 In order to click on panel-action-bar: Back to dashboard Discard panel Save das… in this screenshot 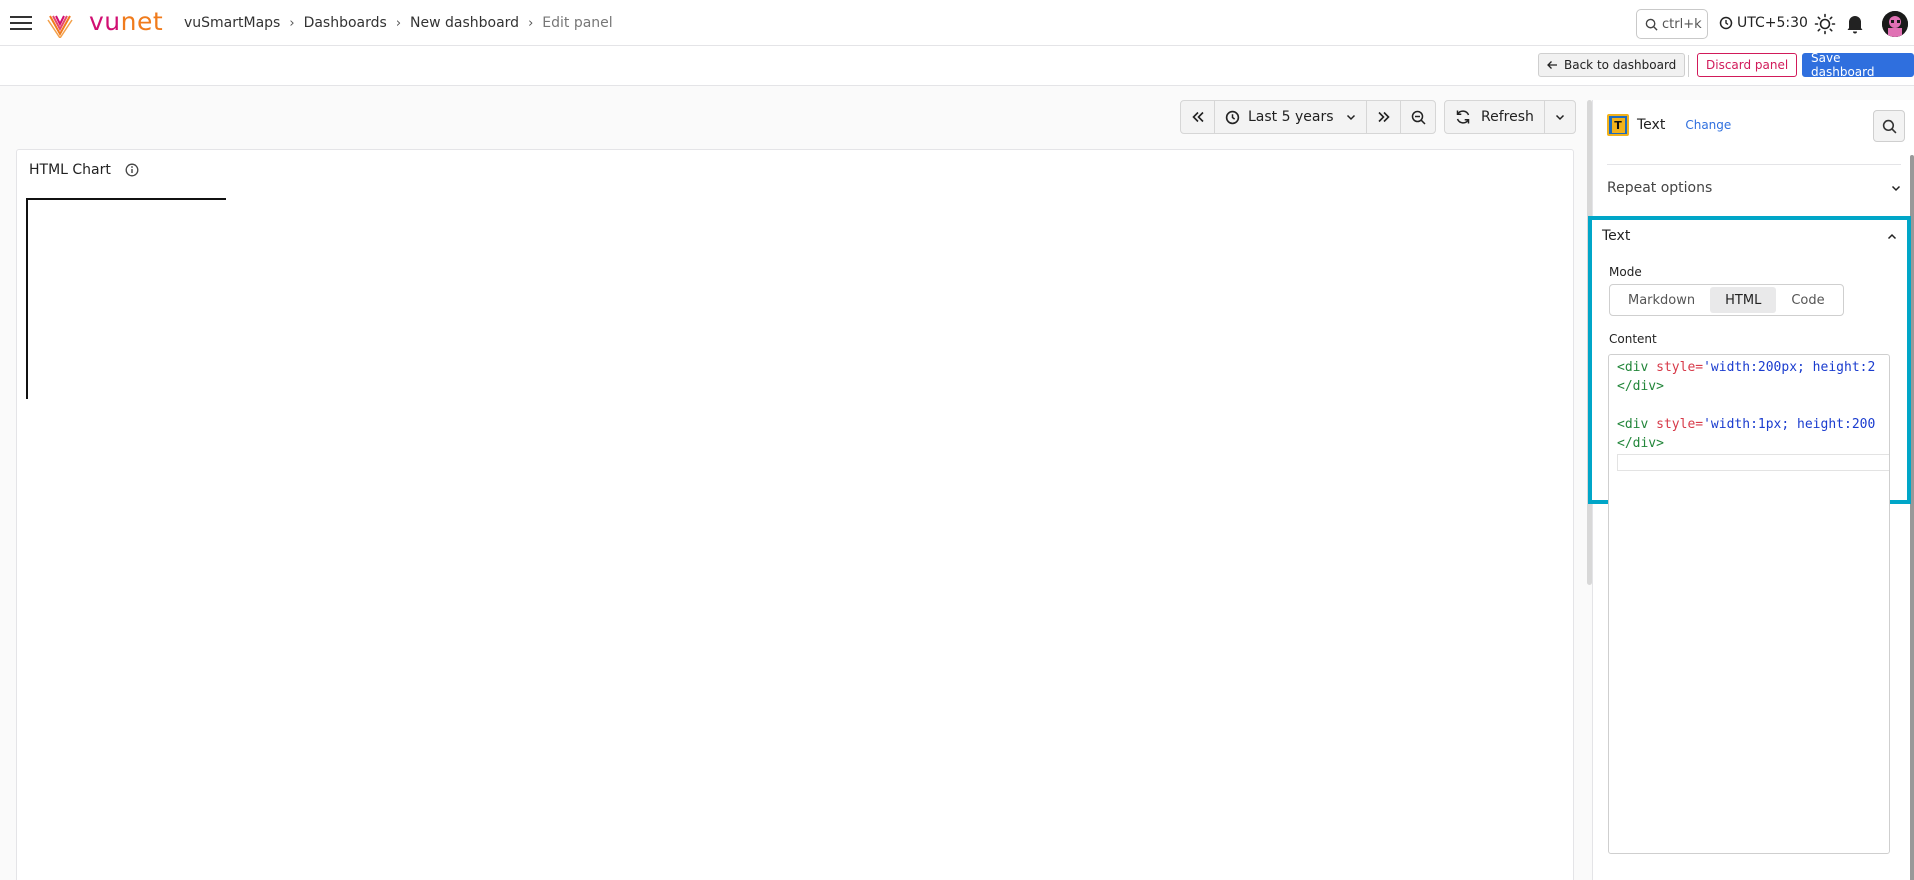, I will do `click(957, 66)`.